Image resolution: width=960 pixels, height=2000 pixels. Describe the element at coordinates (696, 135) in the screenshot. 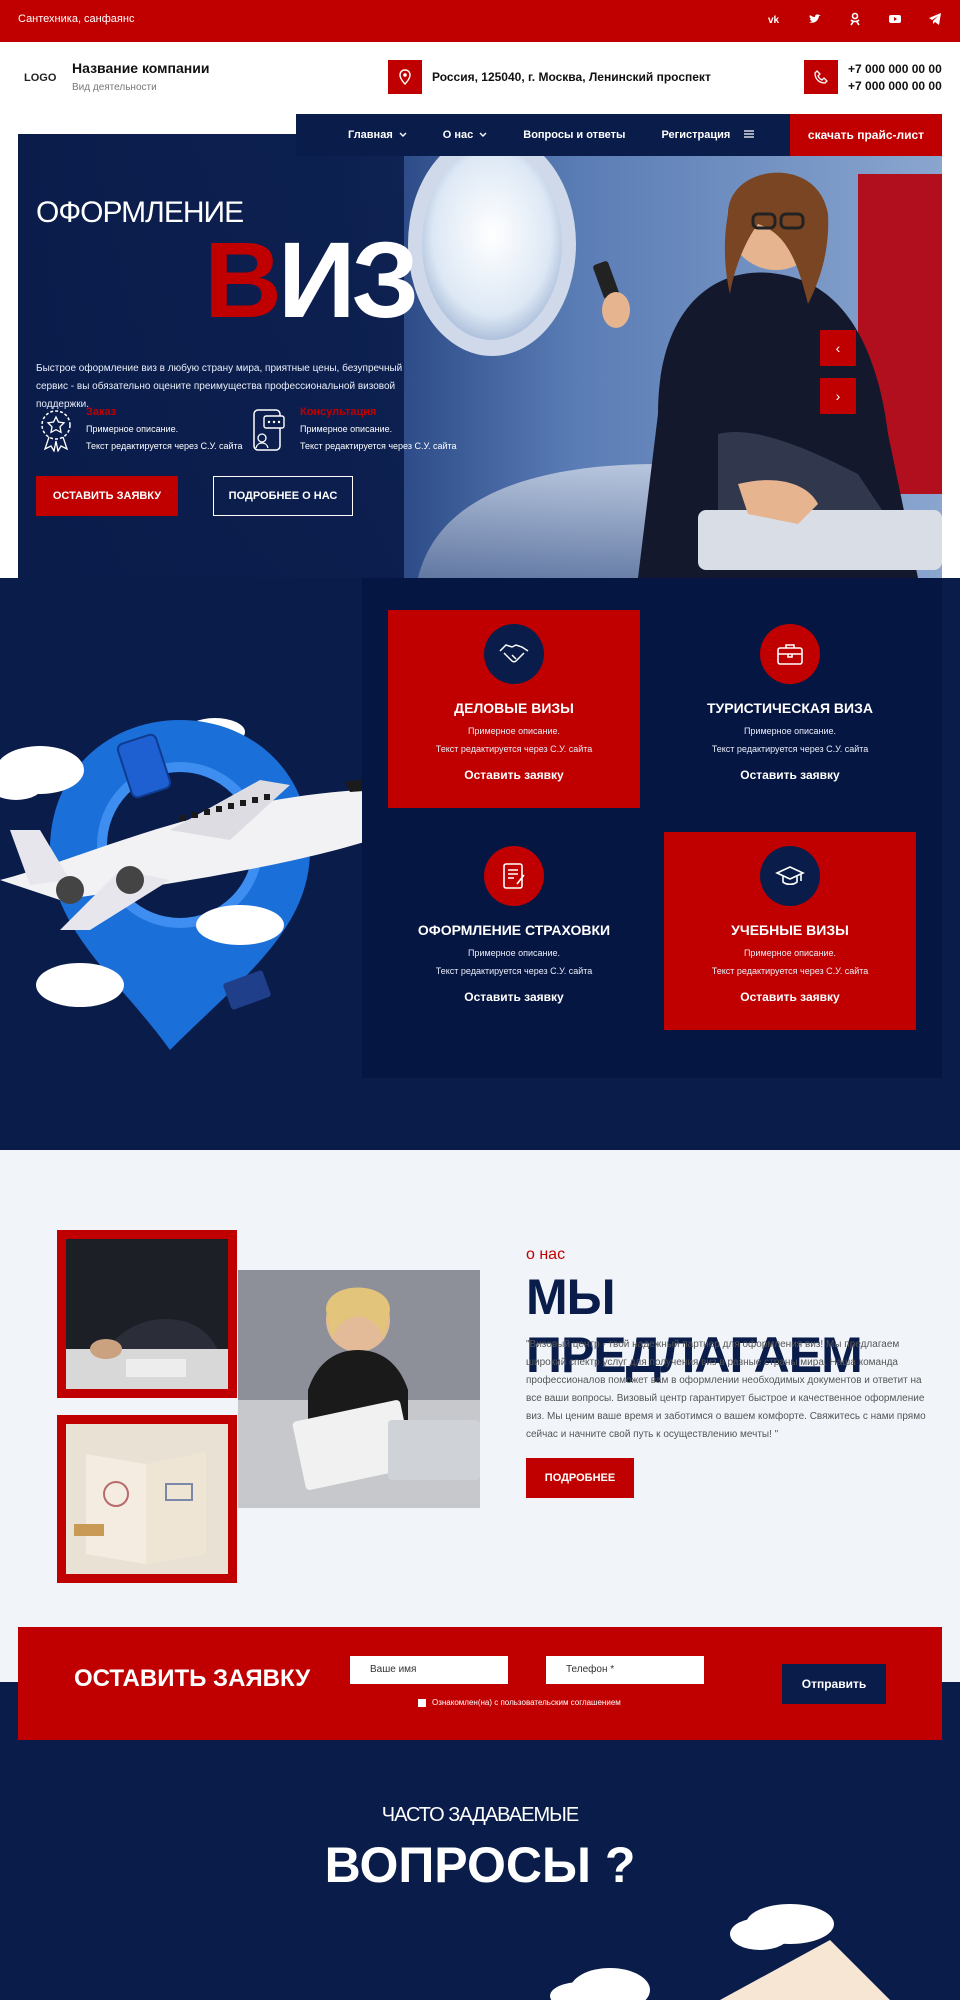

I see `nav-item-register-label: Регистрация` at that location.